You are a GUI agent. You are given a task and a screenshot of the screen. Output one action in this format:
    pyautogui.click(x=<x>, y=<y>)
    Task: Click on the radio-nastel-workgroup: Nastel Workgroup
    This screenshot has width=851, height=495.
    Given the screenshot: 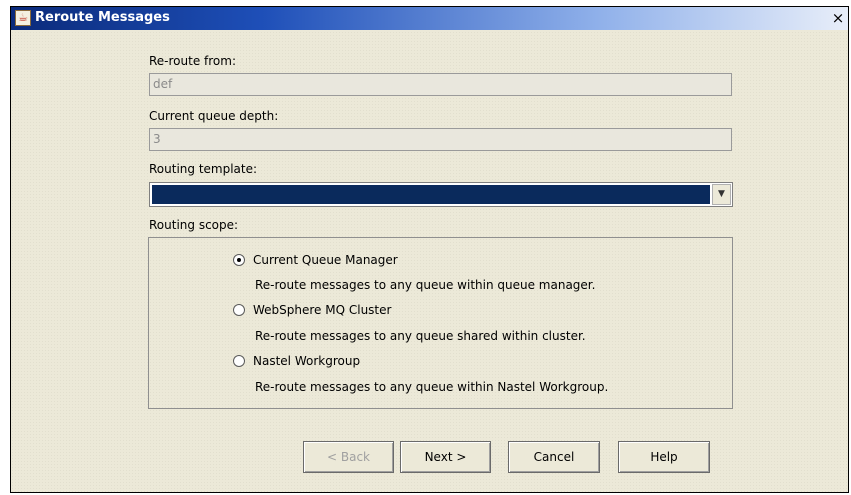 What is the action you would take?
    pyautogui.click(x=296, y=361)
    